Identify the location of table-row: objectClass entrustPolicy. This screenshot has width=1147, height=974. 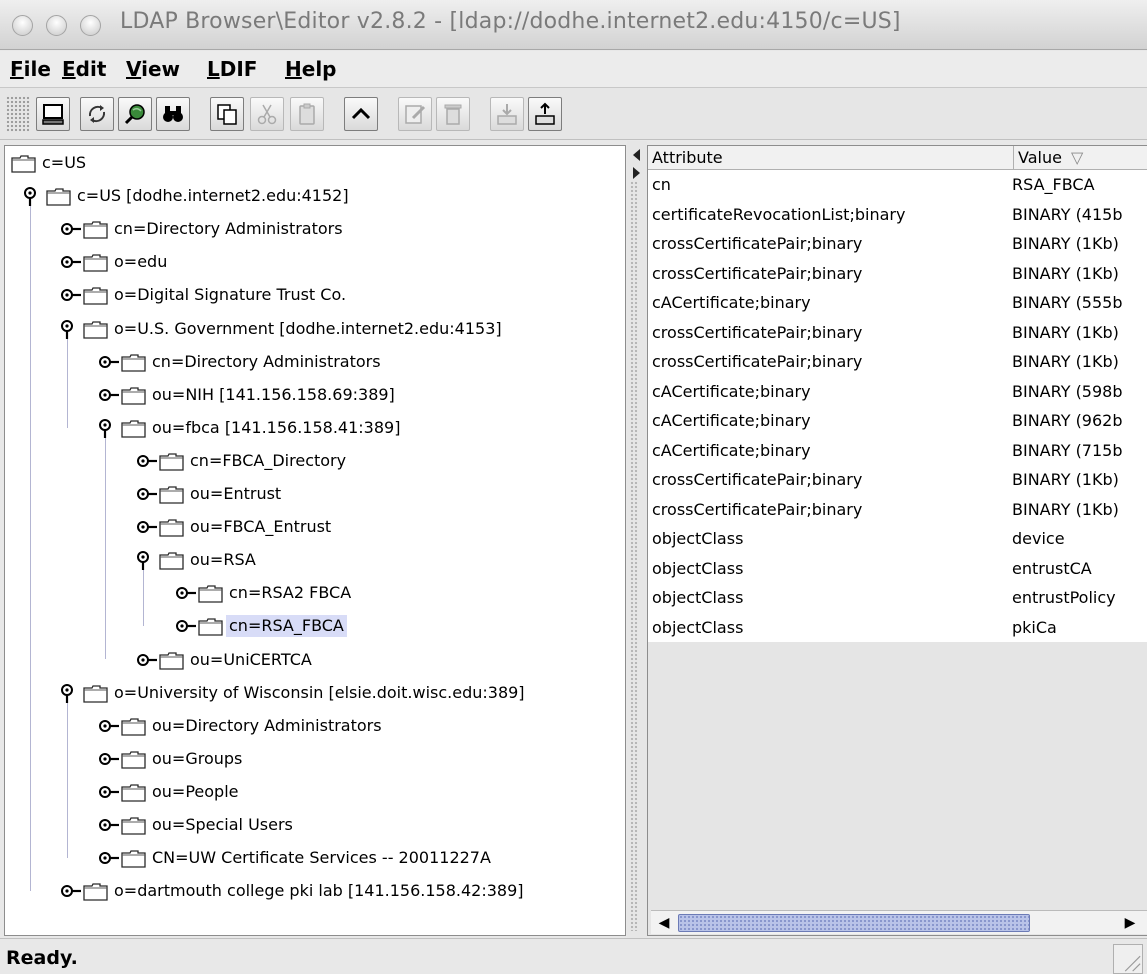
(897, 597).